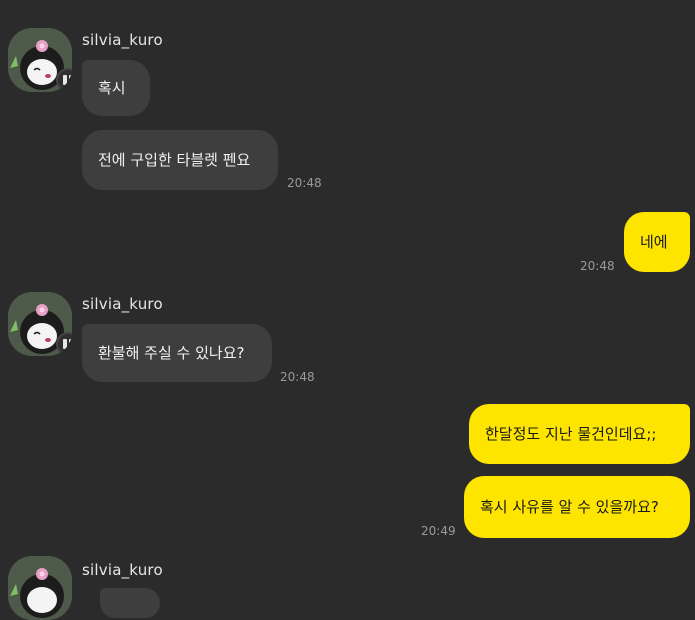 The width and height of the screenshot is (695, 620). Describe the element at coordinates (579, 434) in the screenshot. I see `message-bubble: 한달정도 지난 물건인데요;;` at that location.